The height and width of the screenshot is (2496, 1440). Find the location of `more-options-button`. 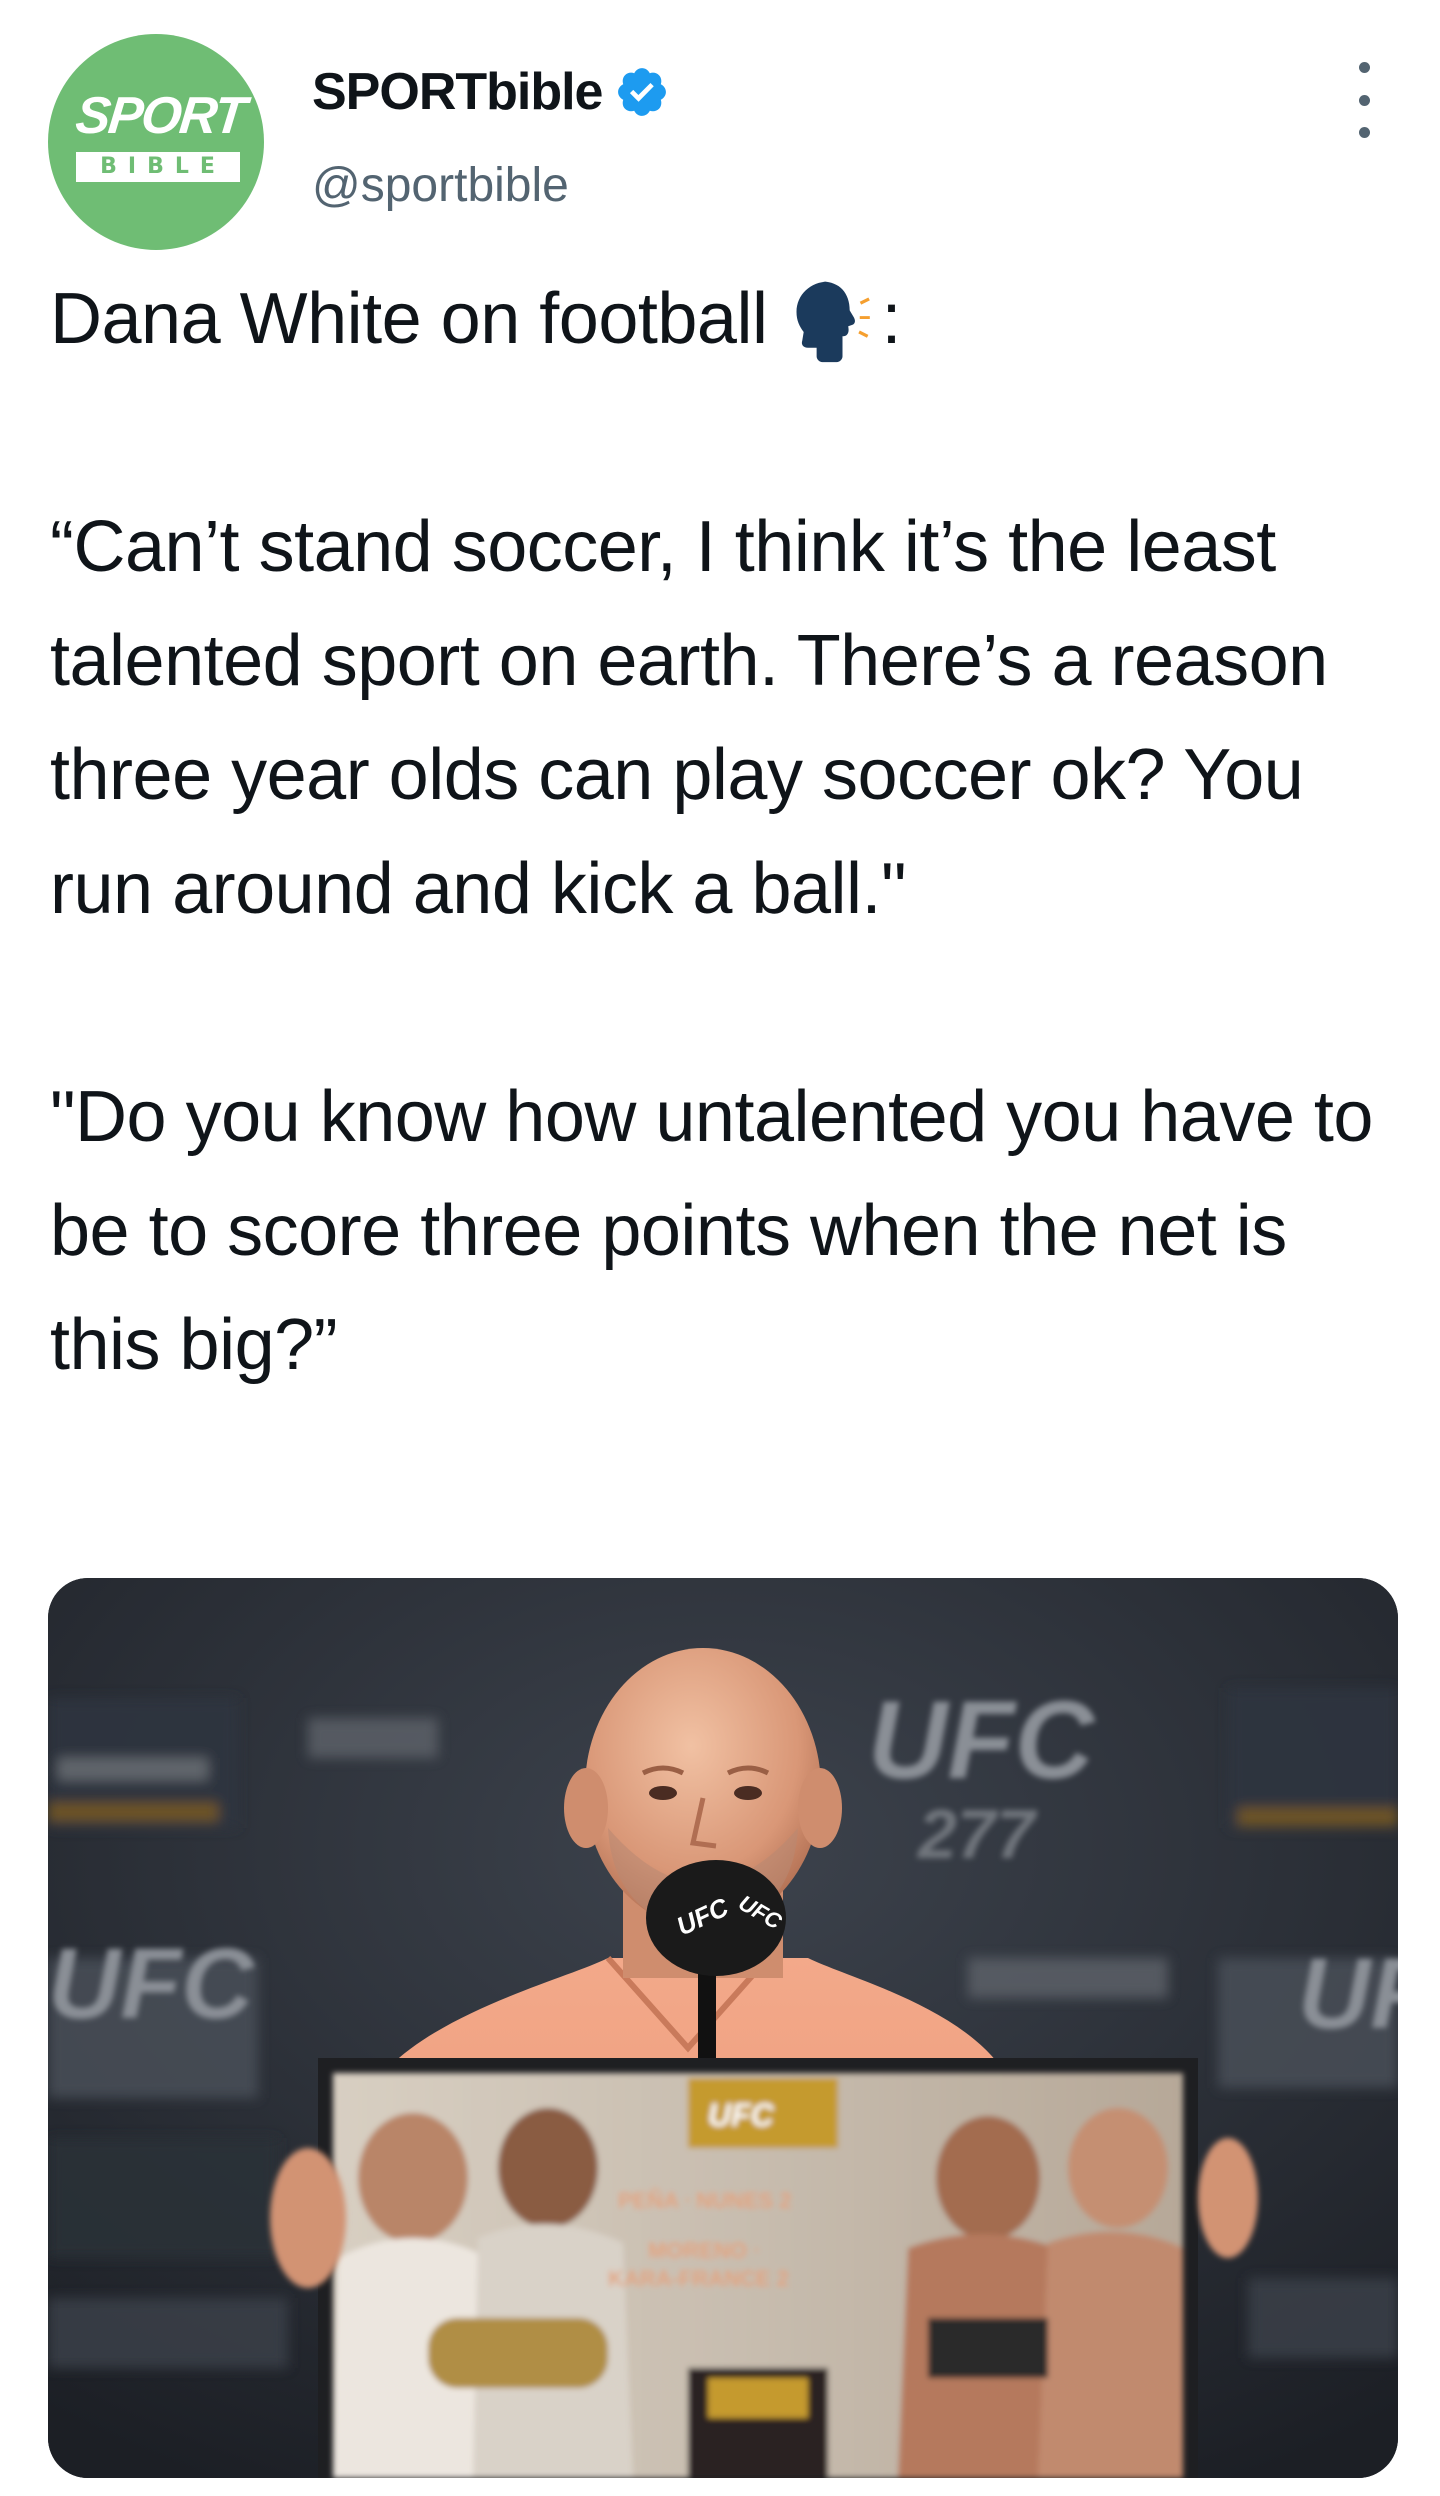

more-options-button is located at coordinates (1364, 100).